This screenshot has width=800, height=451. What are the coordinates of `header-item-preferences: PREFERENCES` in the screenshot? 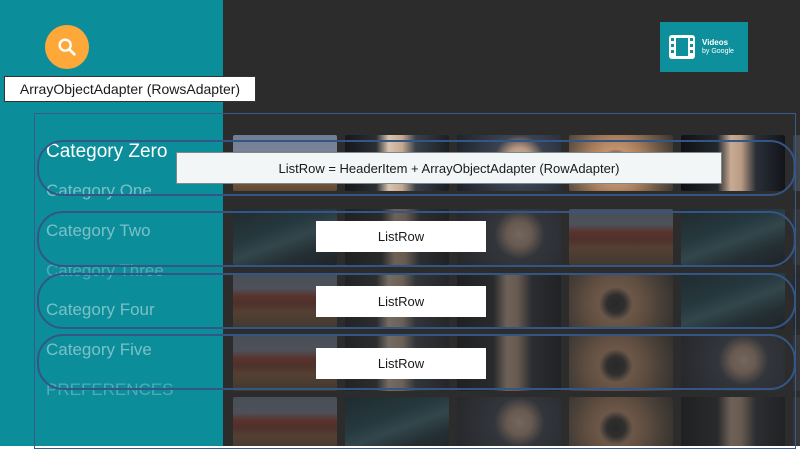 It's located at (110, 390).